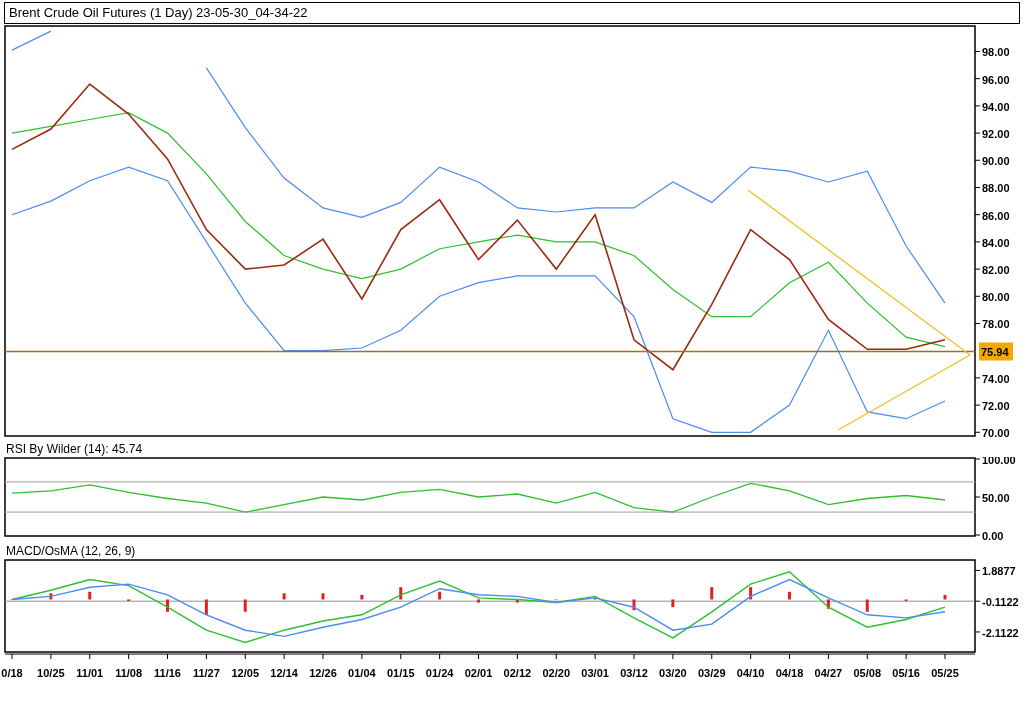  Describe the element at coordinates (673, 673) in the screenshot. I see `x-tick-label: 03/20` at that location.